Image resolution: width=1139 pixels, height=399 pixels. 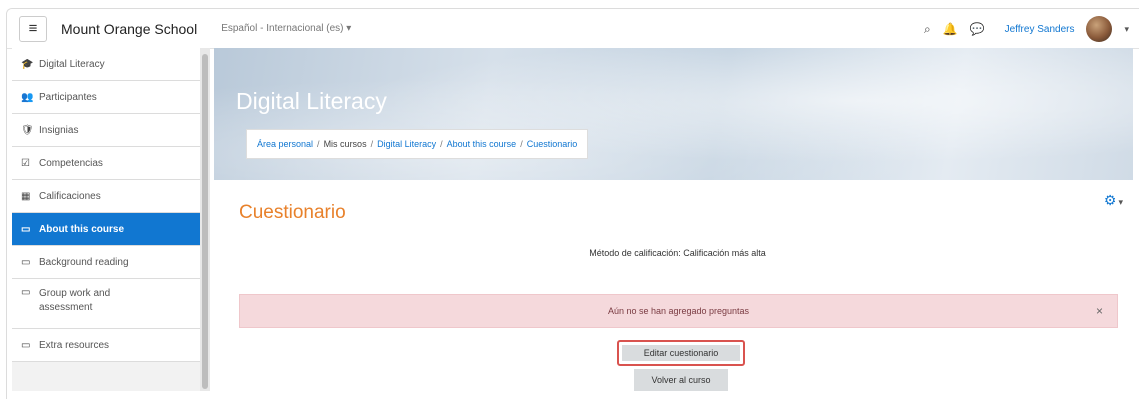 What do you see at coordinates (68, 97) in the screenshot?
I see `sidebar-item-label: Participantes` at bounding box center [68, 97].